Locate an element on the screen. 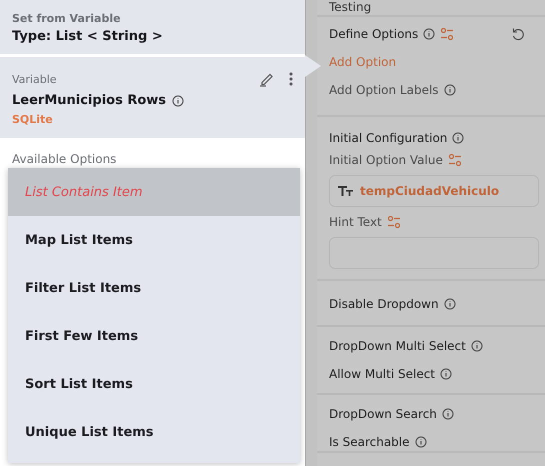  more-icon is located at coordinates (291, 79).